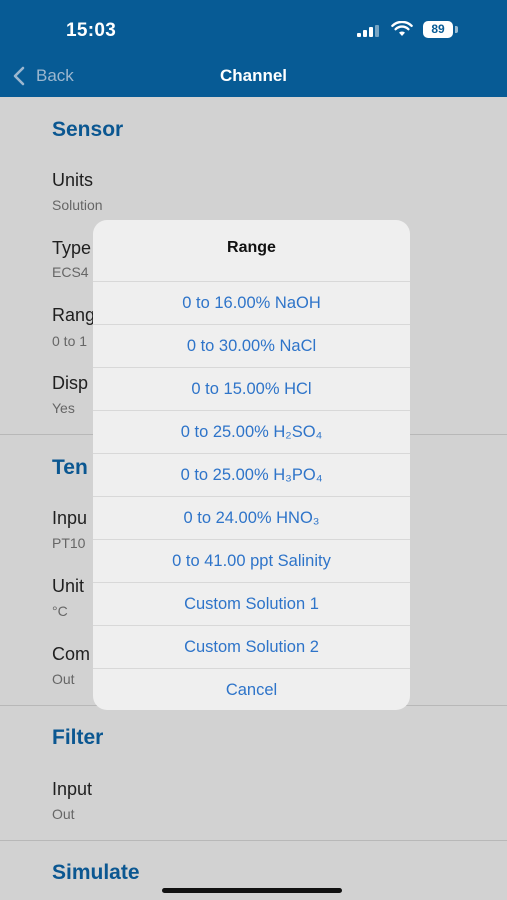  I want to click on row-value: Yes, so click(63, 408).